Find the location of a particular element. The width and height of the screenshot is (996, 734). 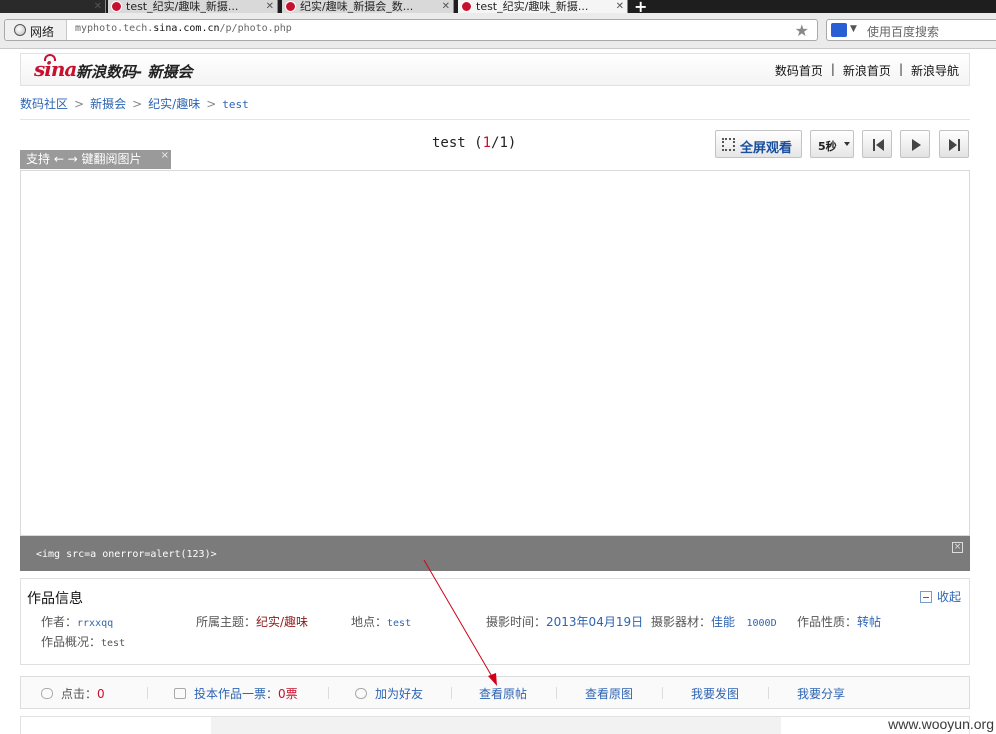

annotation-arrow is located at coordinates (460, 622).